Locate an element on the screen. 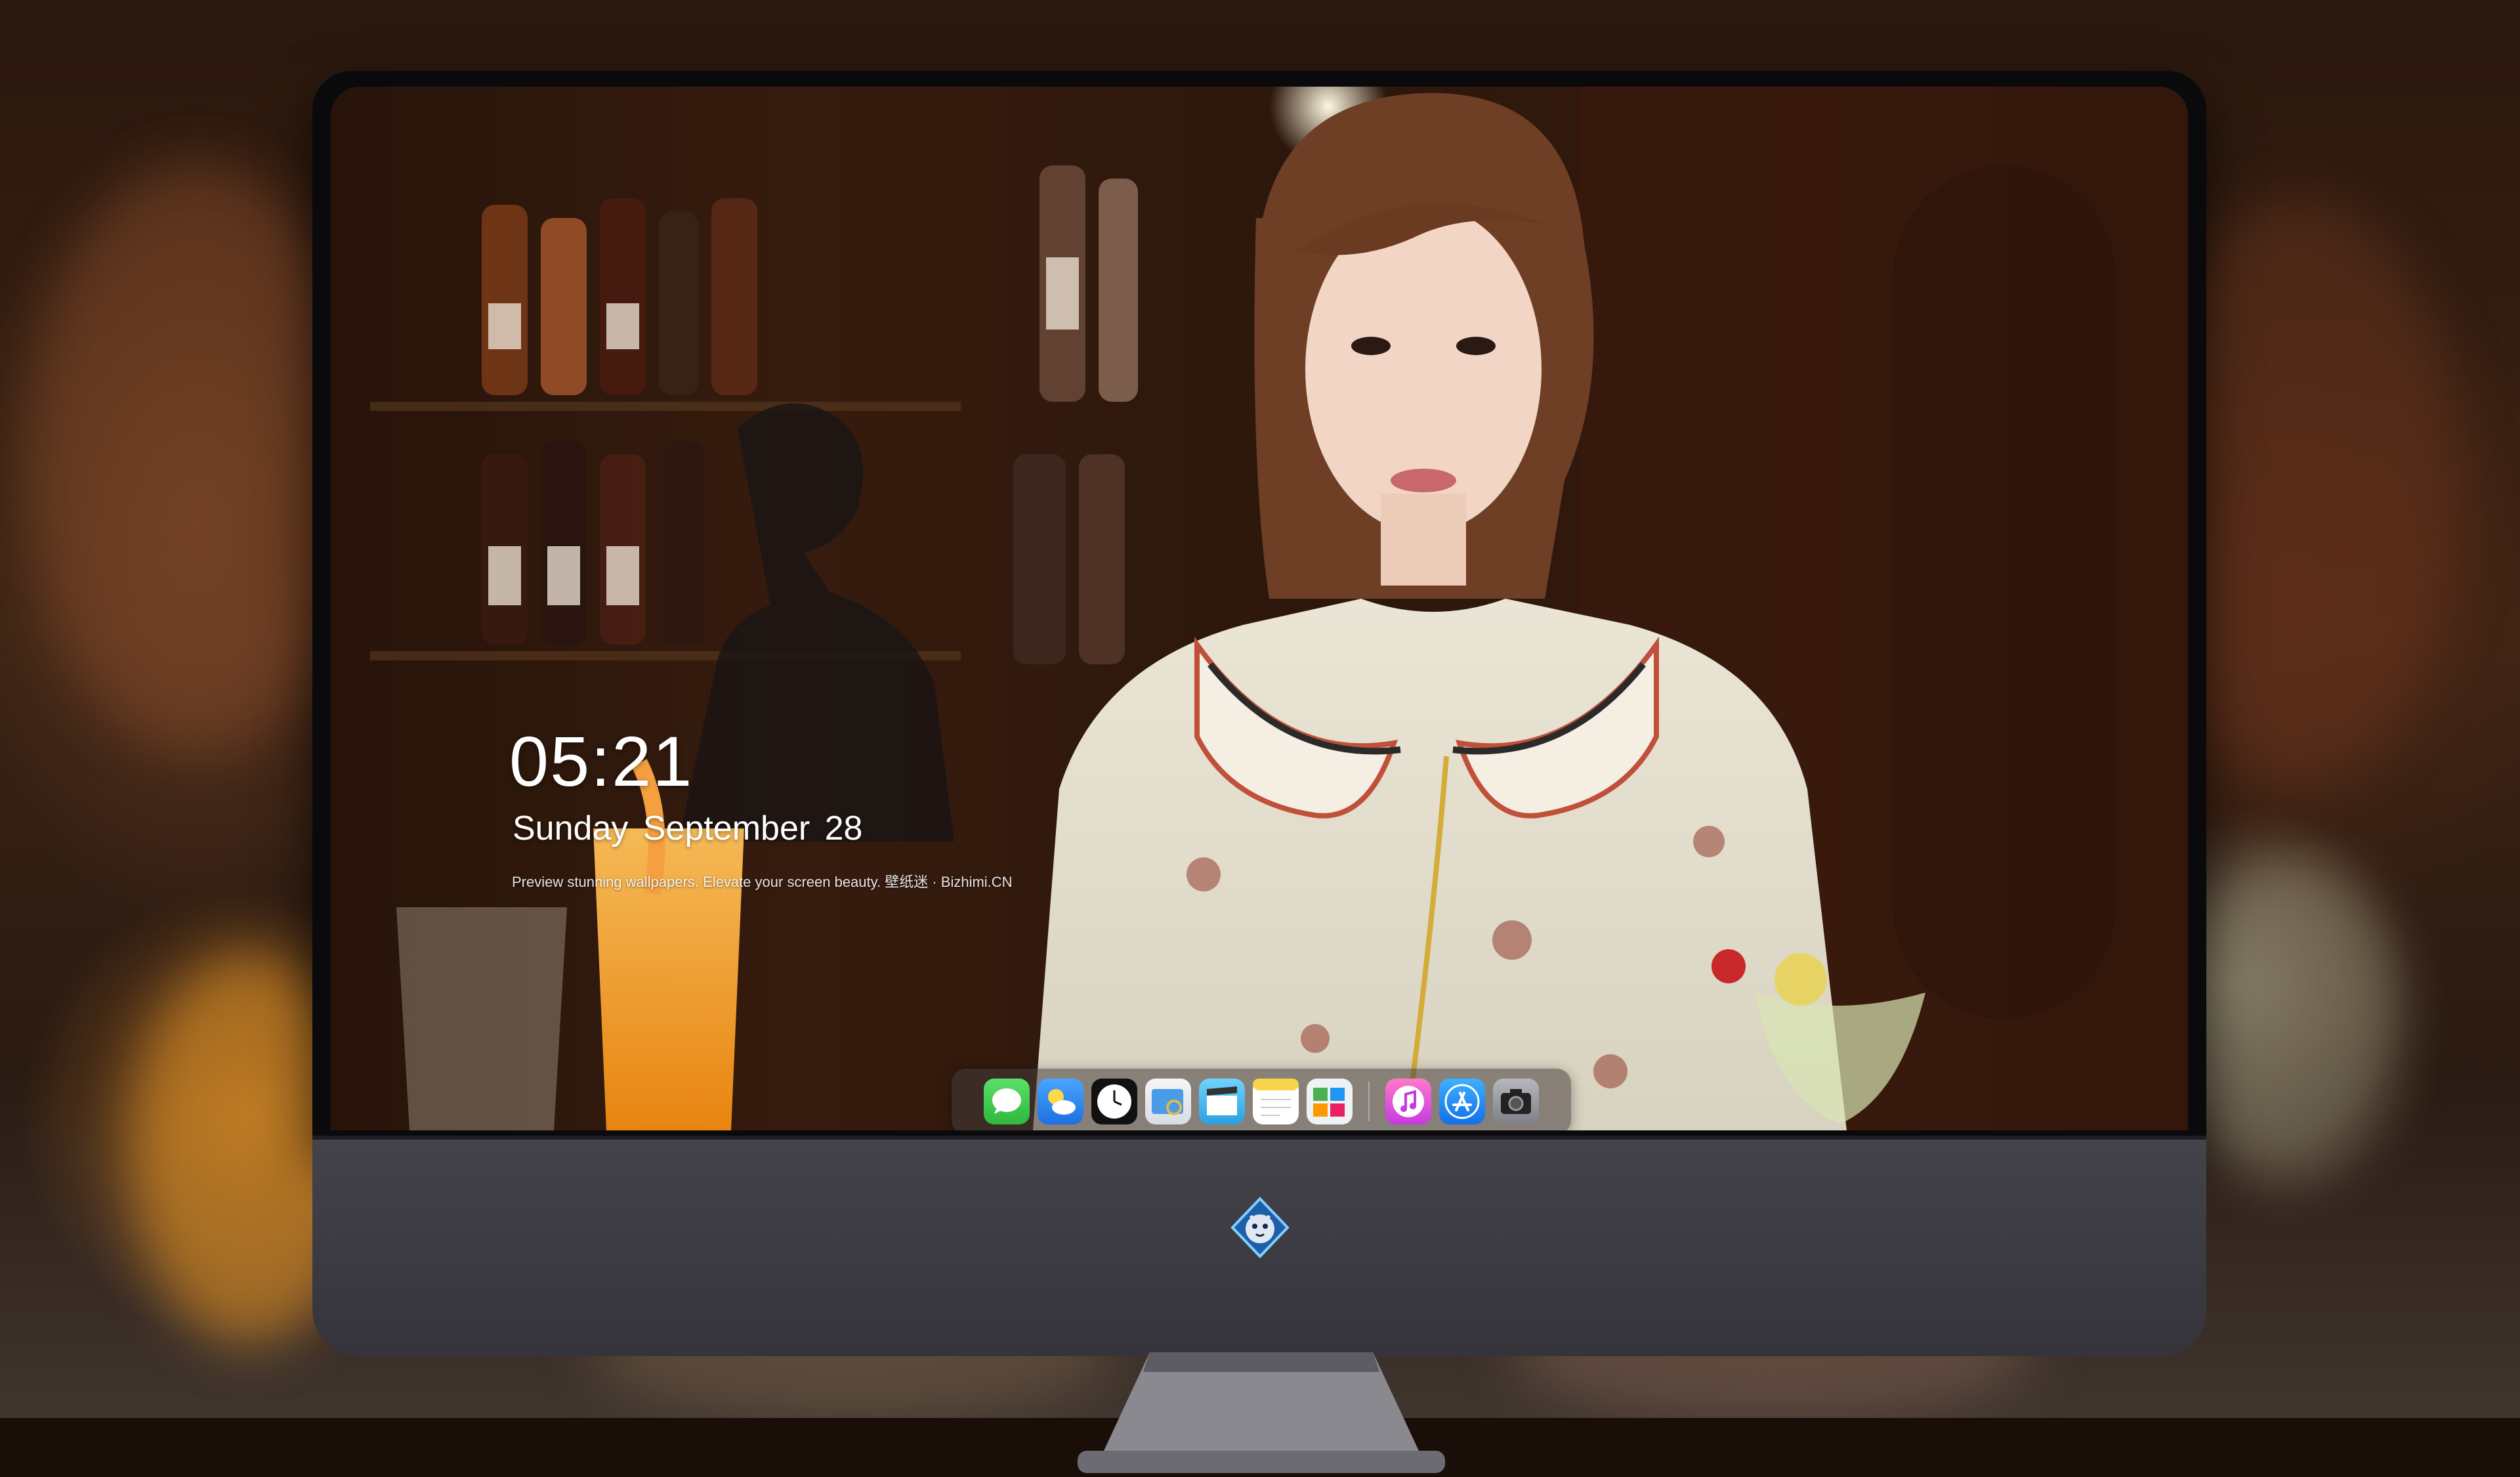  photos-gallery-icon is located at coordinates (1330, 1101).